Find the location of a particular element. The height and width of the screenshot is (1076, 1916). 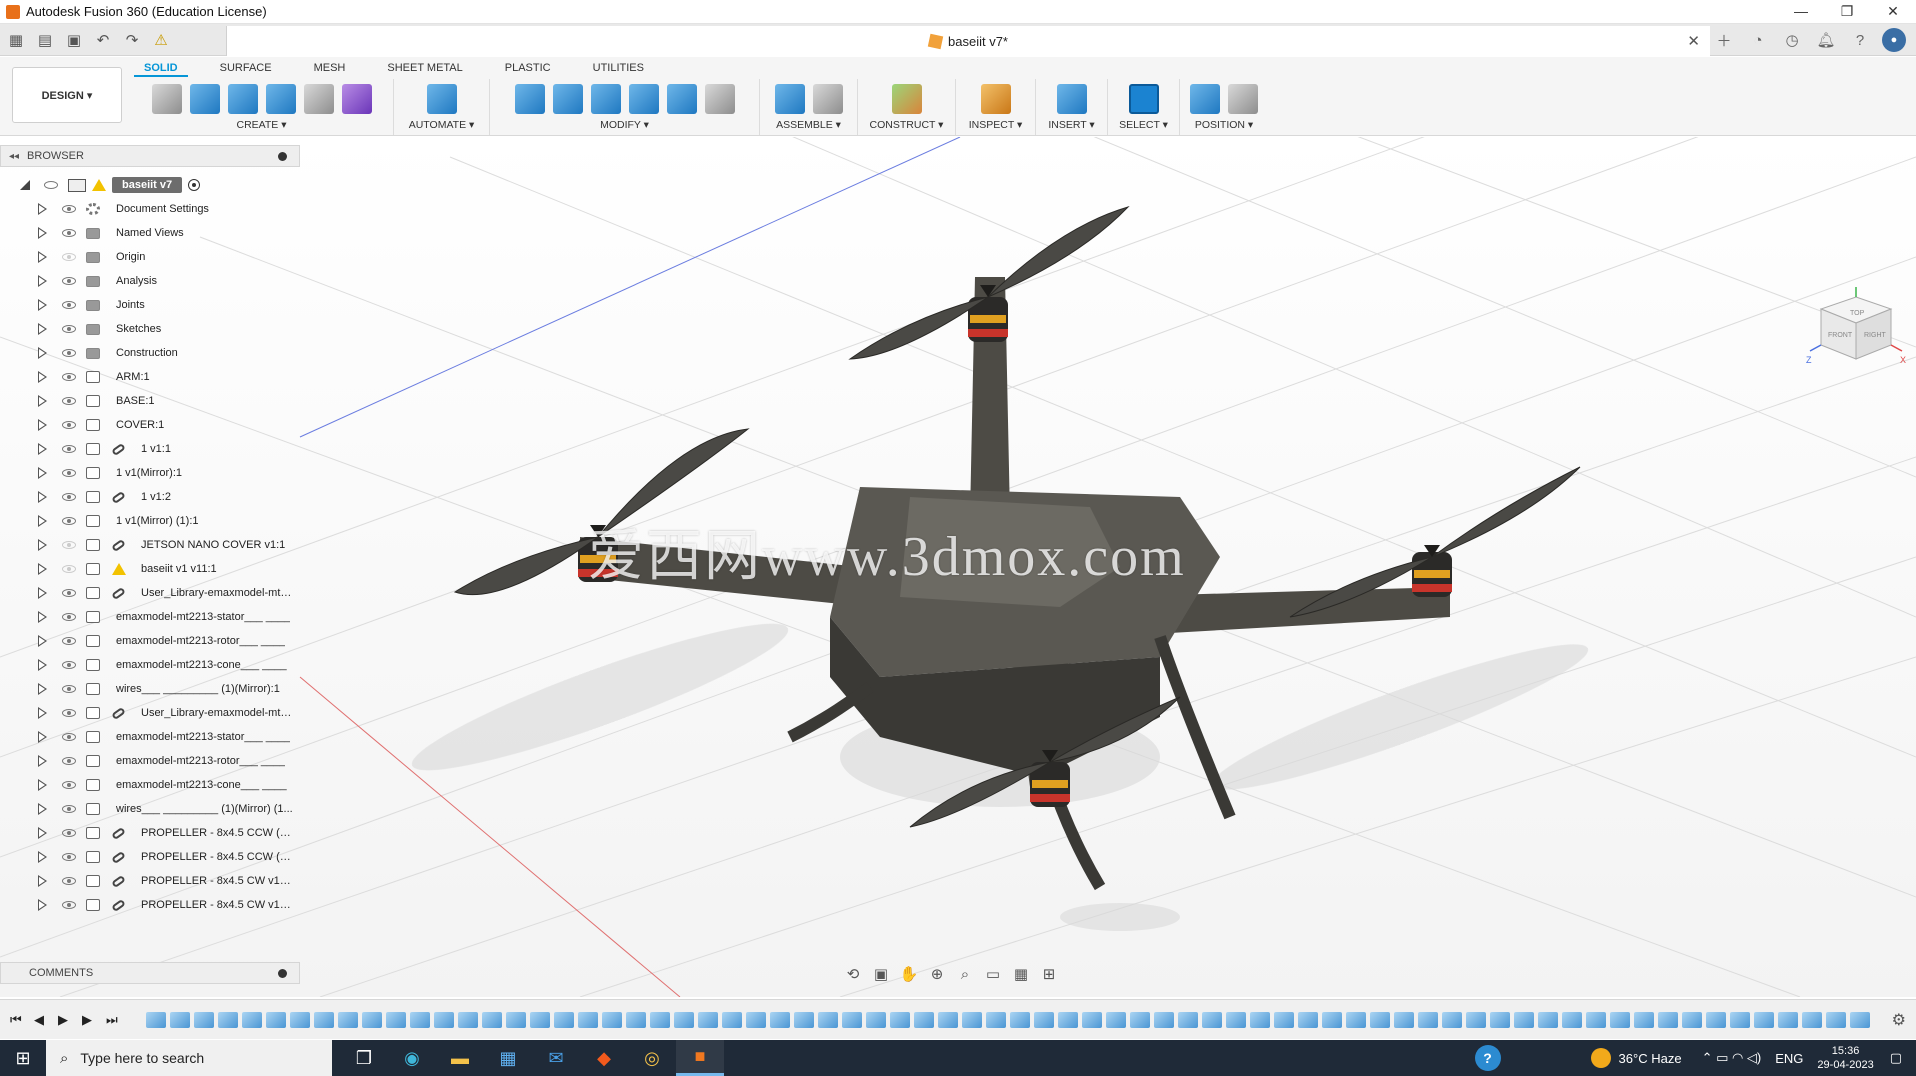

revert-position-icon is located at coordinates (1243, 99).